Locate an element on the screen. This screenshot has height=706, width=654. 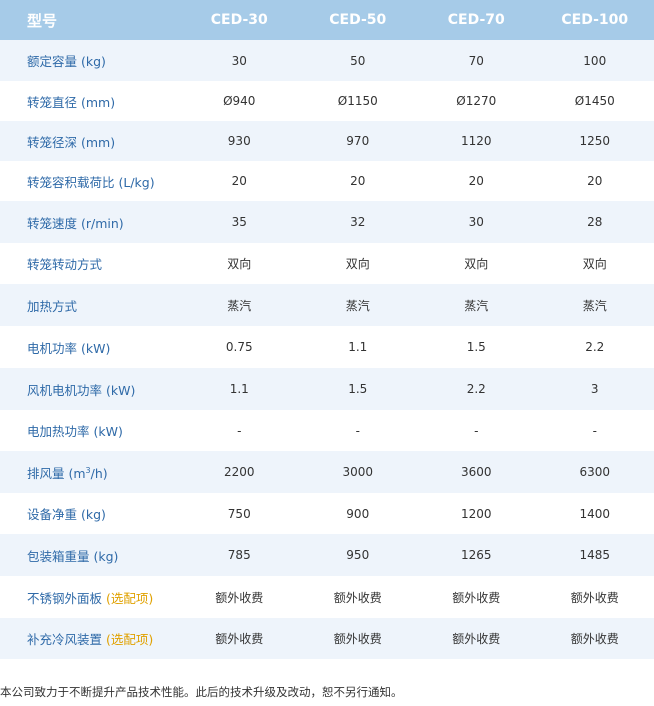
table-row: 不锈钢外面板 (选配项) 额外收费 额外收费 额外收费 额外收费 is located at coordinates (327, 597).